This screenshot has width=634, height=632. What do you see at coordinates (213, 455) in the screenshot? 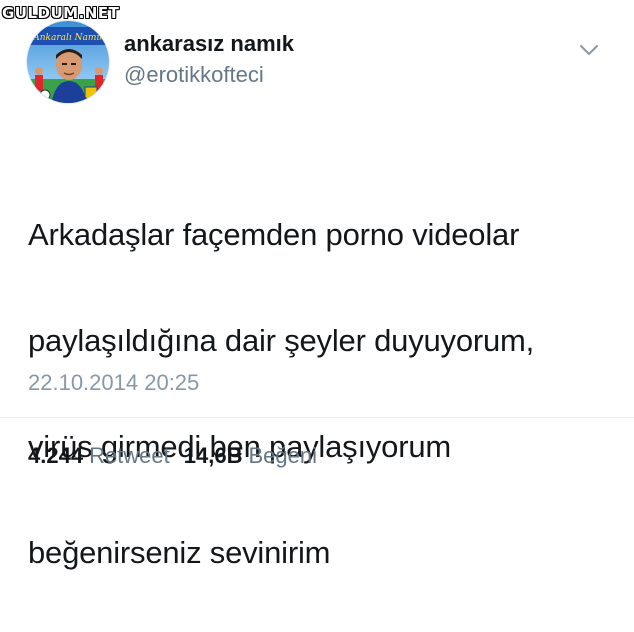
I see `like-count: 14,6B` at bounding box center [213, 455].